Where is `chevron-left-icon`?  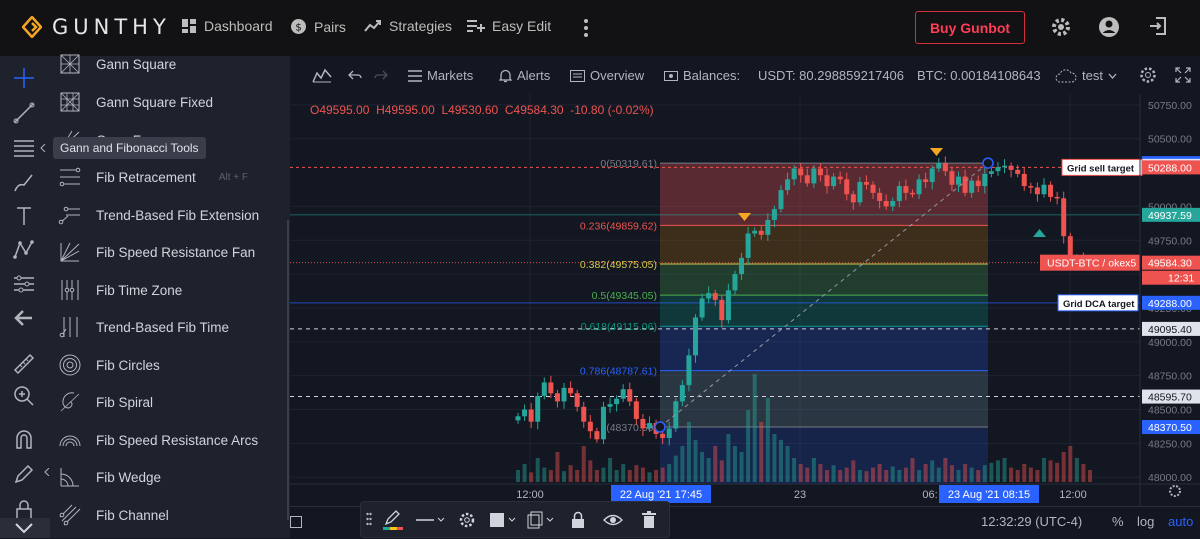
chevron-left-icon is located at coordinates (43, 148).